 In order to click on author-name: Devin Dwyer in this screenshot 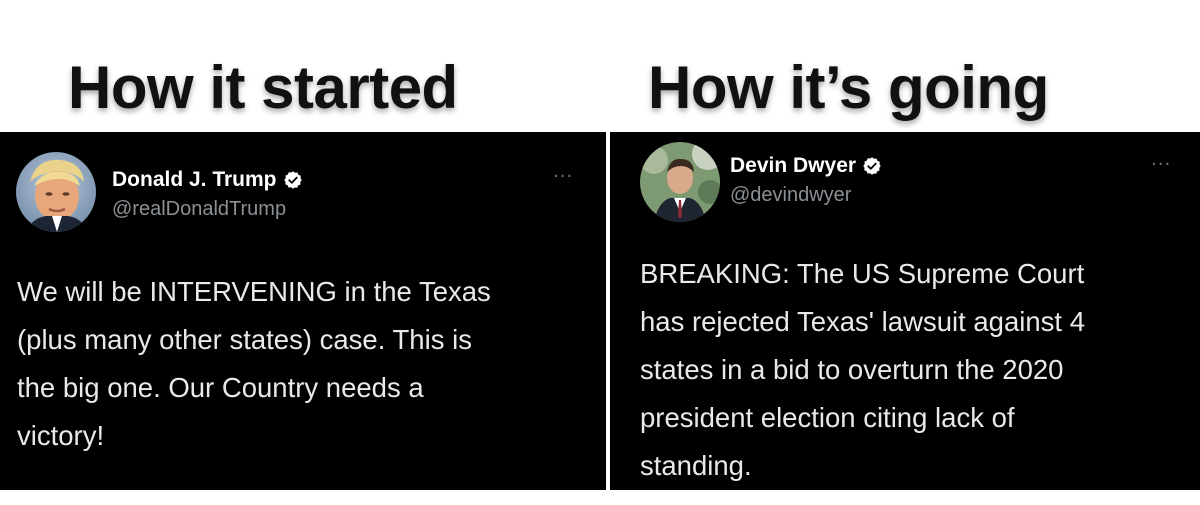, I will do `click(793, 166)`.